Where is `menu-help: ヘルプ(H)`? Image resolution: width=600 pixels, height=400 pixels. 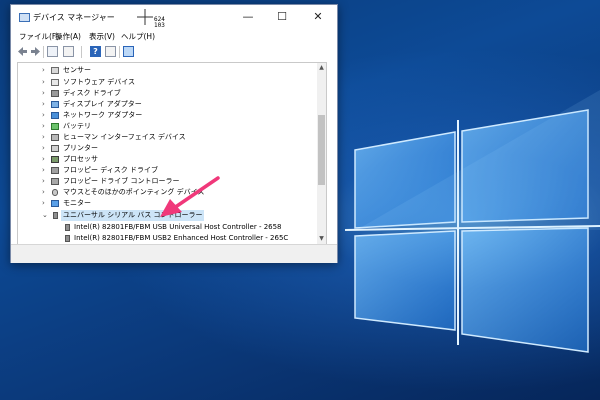
menu-help: ヘルプ(H) is located at coordinates (138, 36).